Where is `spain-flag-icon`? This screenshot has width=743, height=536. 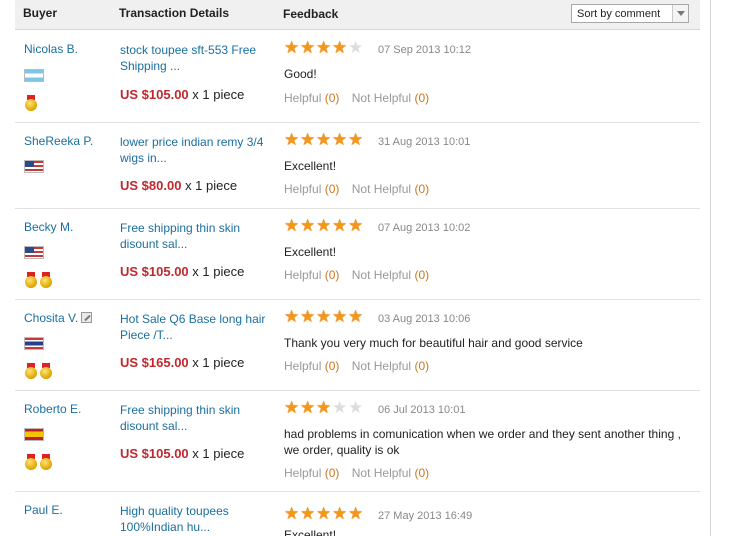 spain-flag-icon is located at coordinates (34, 434).